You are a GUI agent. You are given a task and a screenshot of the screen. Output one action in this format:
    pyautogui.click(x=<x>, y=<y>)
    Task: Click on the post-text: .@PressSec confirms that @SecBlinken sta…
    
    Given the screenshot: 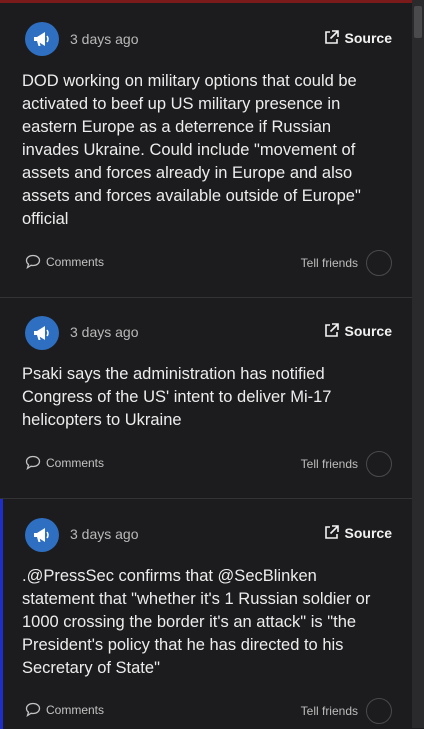 What is the action you would take?
    pyautogui.click(x=196, y=622)
    